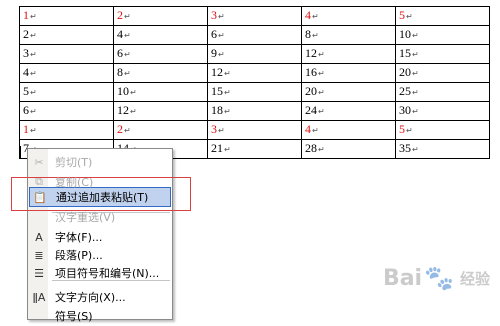 The height and width of the screenshot is (326, 500). I want to click on watermark-text: Bai, so click(402, 278).